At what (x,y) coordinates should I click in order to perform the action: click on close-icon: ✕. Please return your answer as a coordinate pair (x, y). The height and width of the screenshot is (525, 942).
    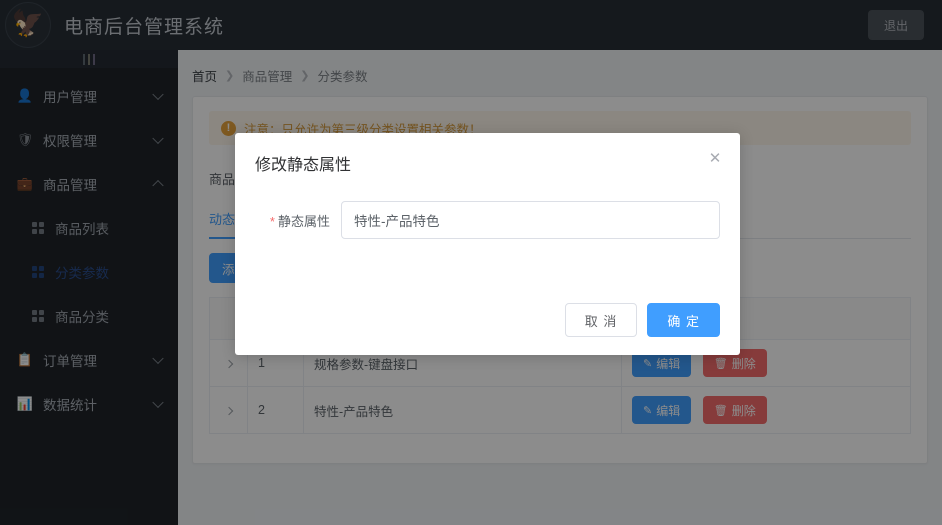
    Looking at the image, I should click on (715, 158).